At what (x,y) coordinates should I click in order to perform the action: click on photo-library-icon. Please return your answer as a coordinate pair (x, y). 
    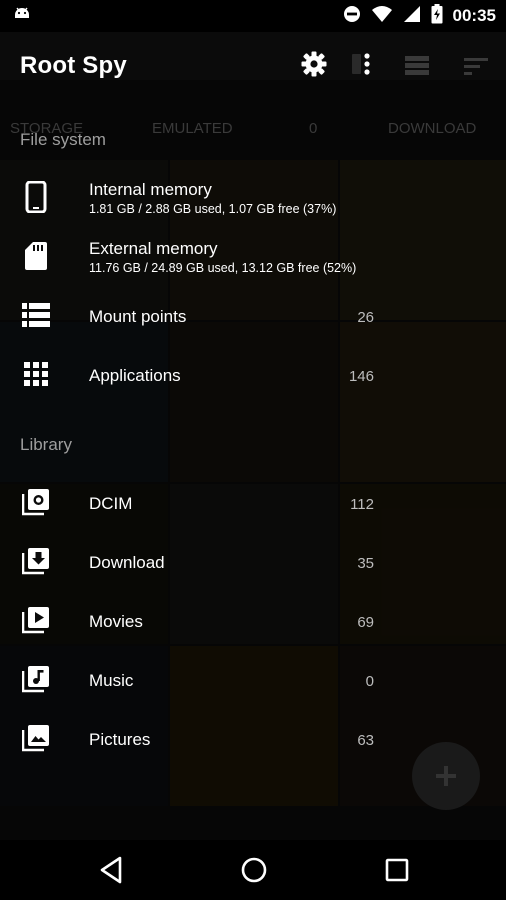
    Looking at the image, I should click on (35, 738).